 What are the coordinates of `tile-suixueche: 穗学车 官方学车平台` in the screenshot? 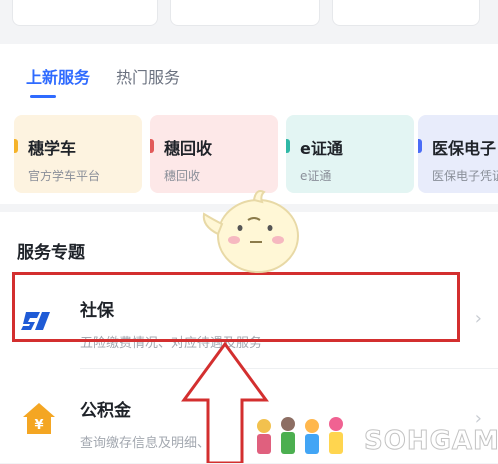 It's located at (78, 154).